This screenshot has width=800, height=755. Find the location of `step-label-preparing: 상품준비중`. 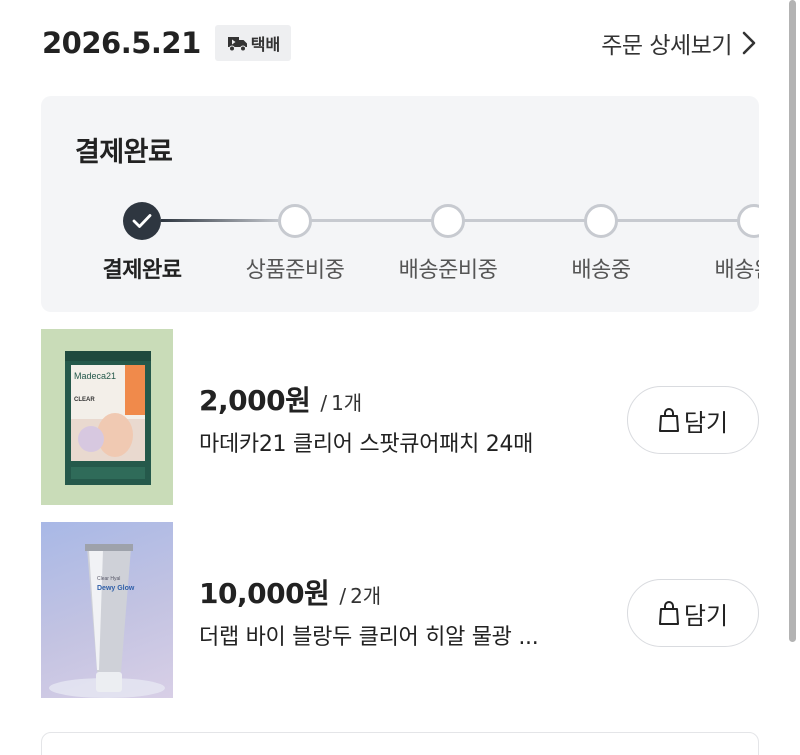

step-label-preparing: 상품준비중 is located at coordinates (295, 270).